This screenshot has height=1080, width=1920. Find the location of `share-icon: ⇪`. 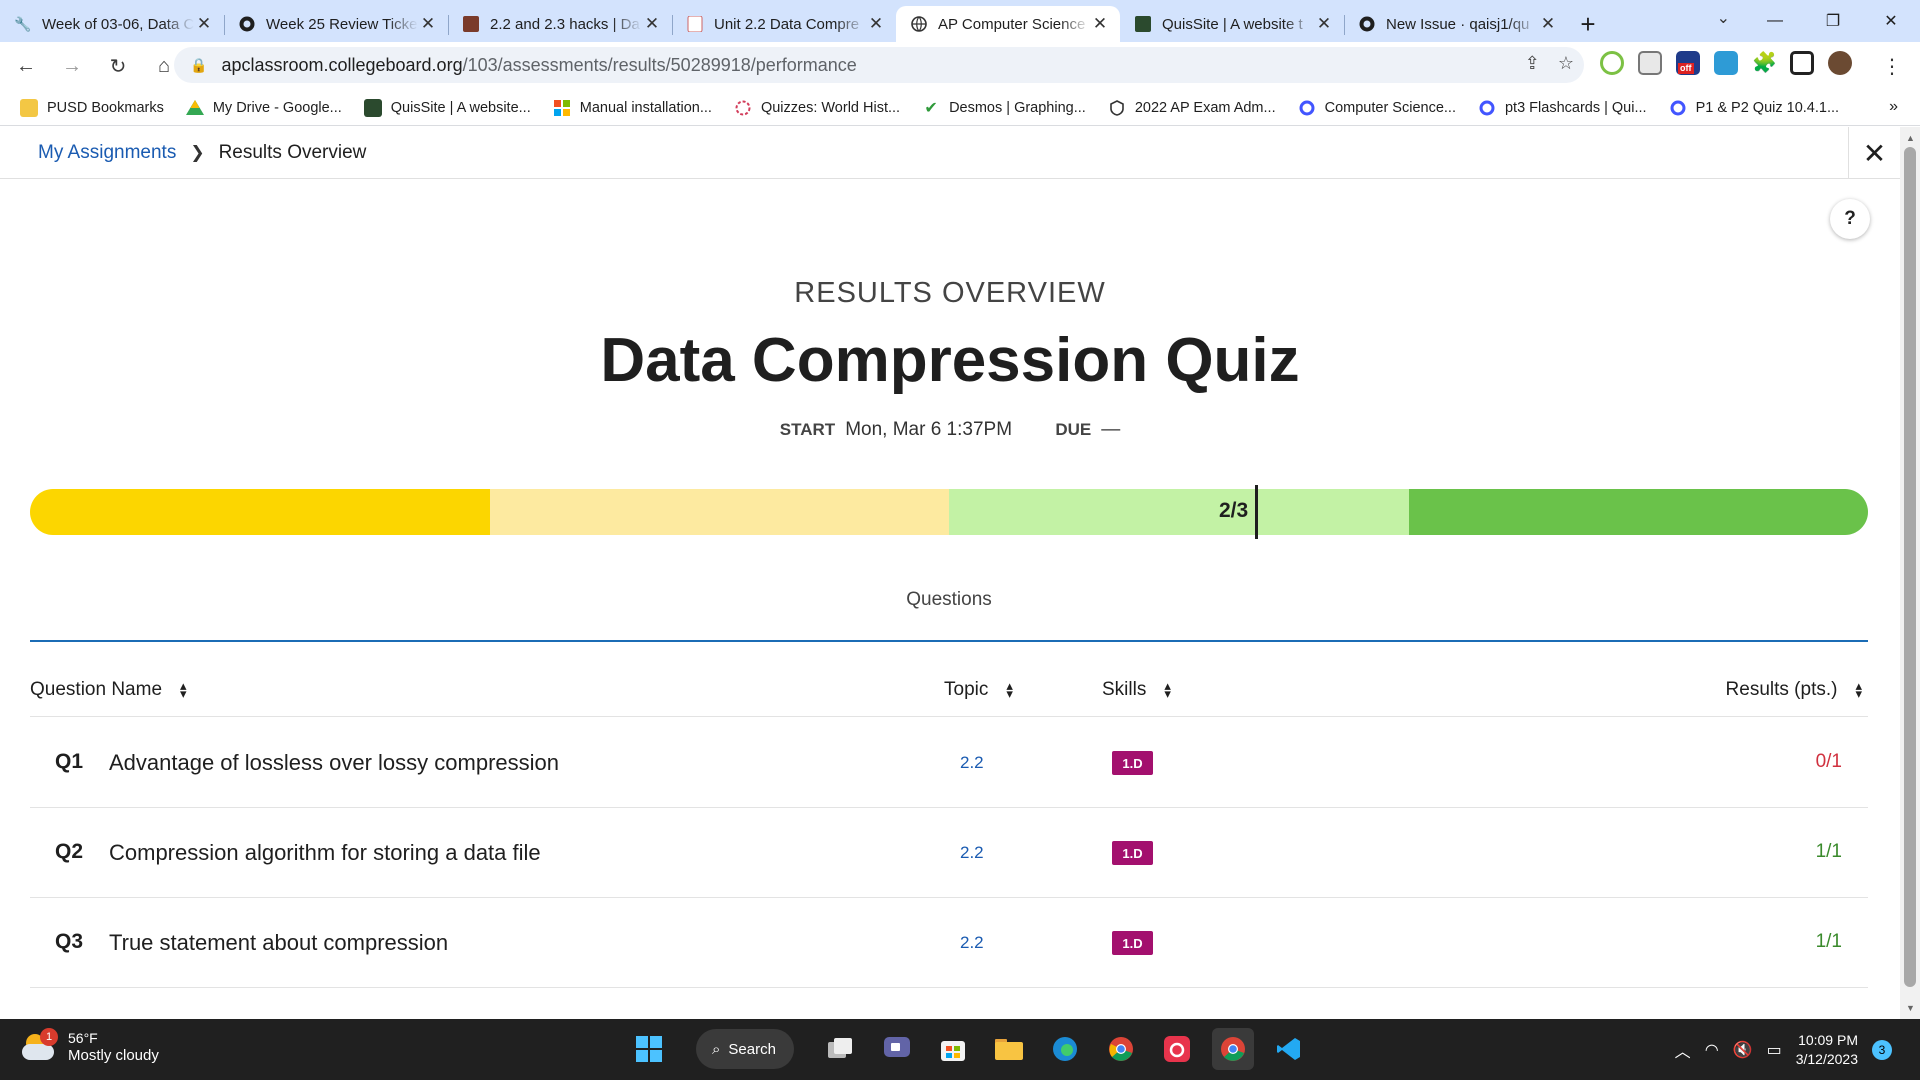

share-icon: ⇪ is located at coordinates (1532, 63).